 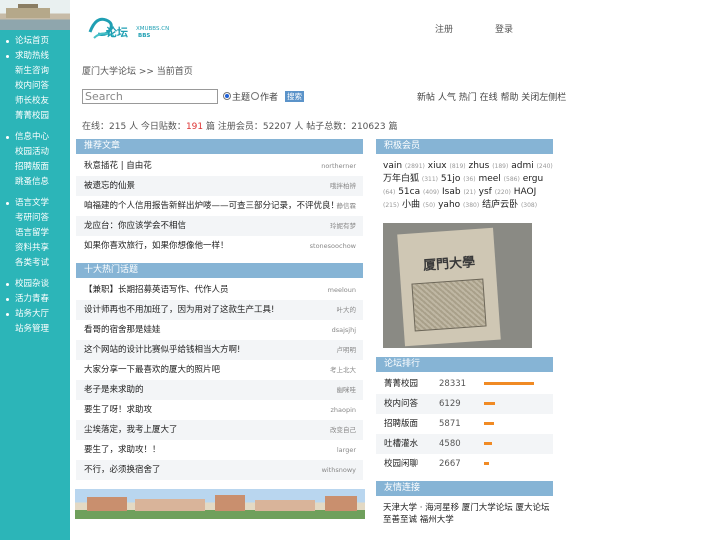 What do you see at coordinates (392, 166) in the screenshot?
I see `member-name: vain` at bounding box center [392, 166].